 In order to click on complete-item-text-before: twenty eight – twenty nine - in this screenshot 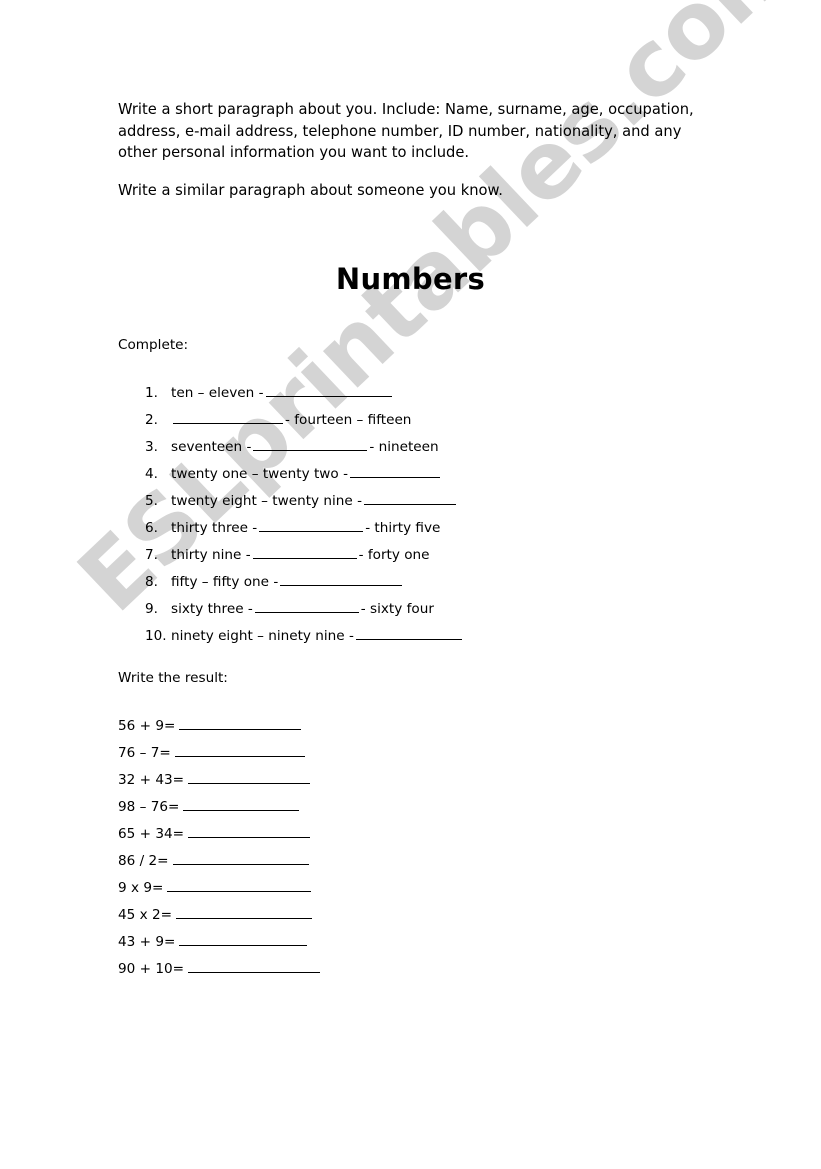, I will do `click(266, 501)`.